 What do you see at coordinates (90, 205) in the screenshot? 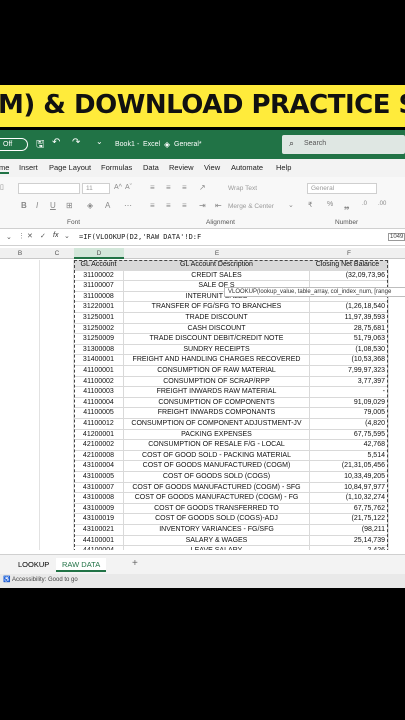
I see `fill-color-icon: ◈` at bounding box center [90, 205].